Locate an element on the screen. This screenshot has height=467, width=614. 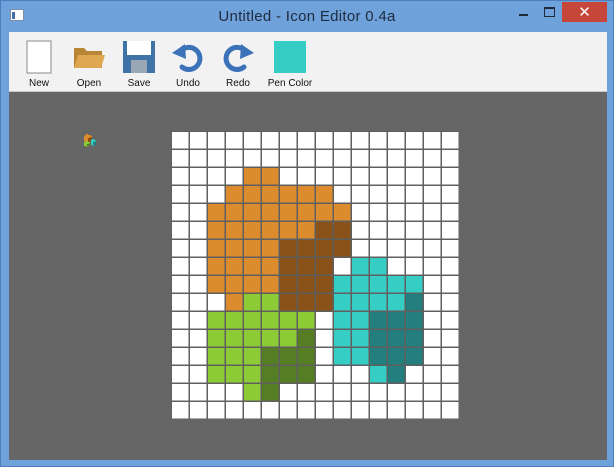
title-bar: Untitled - Icon Editor 0.4a ✕ is located at coordinates (307, 16).